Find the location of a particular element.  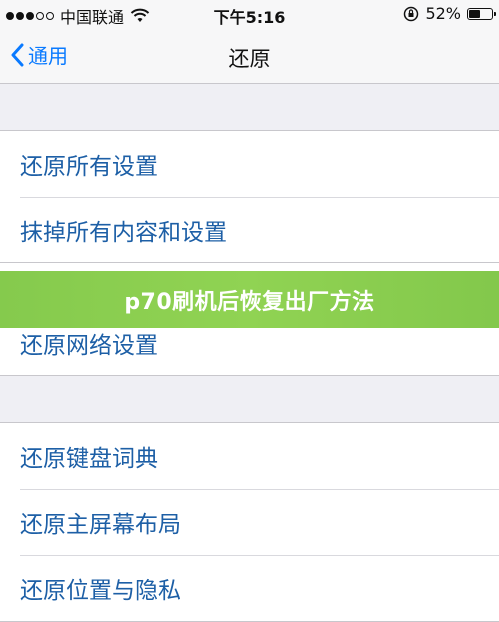

list-item-label: 还原所有设置 is located at coordinates (89, 167).